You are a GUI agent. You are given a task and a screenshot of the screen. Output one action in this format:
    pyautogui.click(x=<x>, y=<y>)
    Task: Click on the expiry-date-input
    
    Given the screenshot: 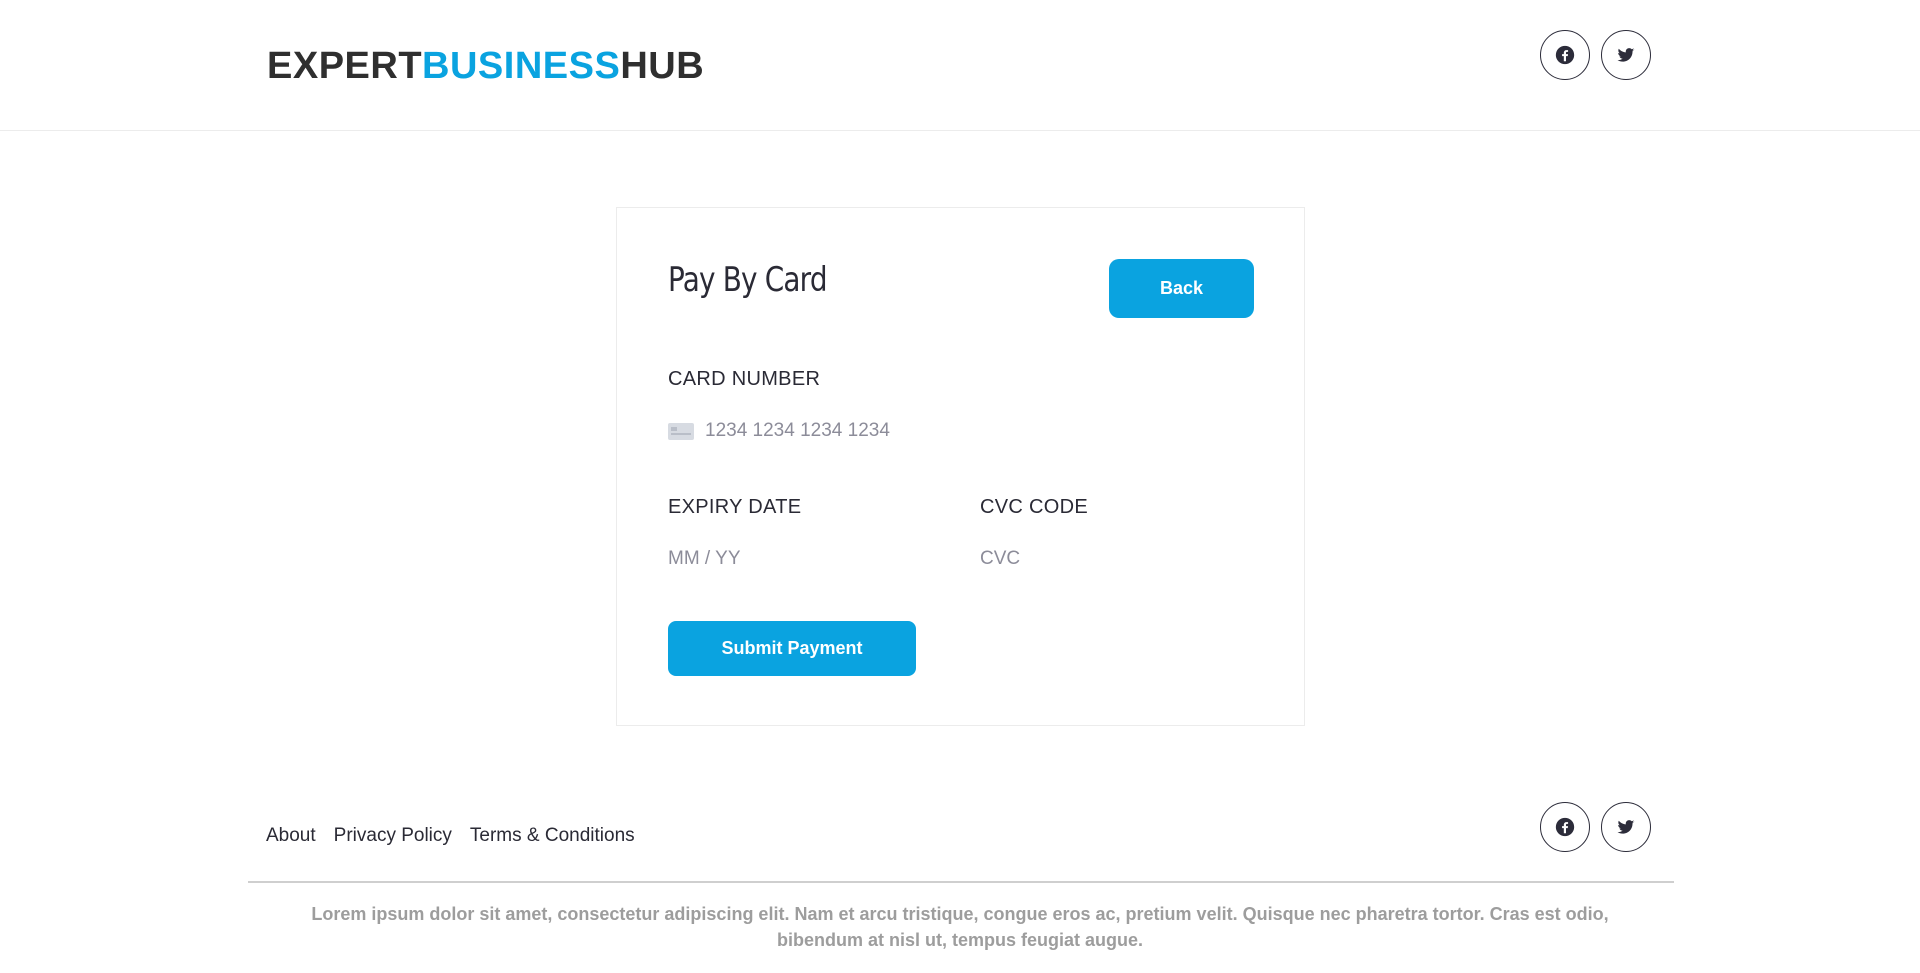 What is the action you would take?
    pyautogui.click(x=798, y=559)
    